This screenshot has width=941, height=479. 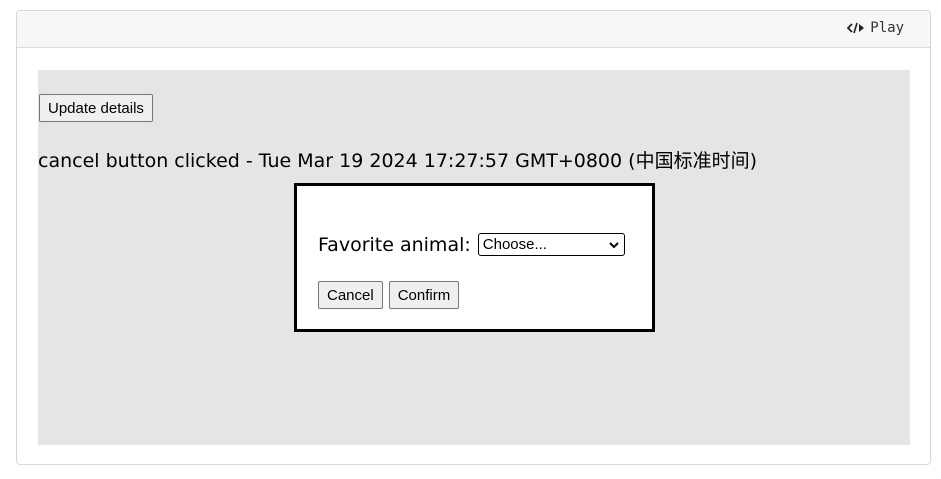 What do you see at coordinates (614, 244) in the screenshot?
I see `chevron-down-icon` at bounding box center [614, 244].